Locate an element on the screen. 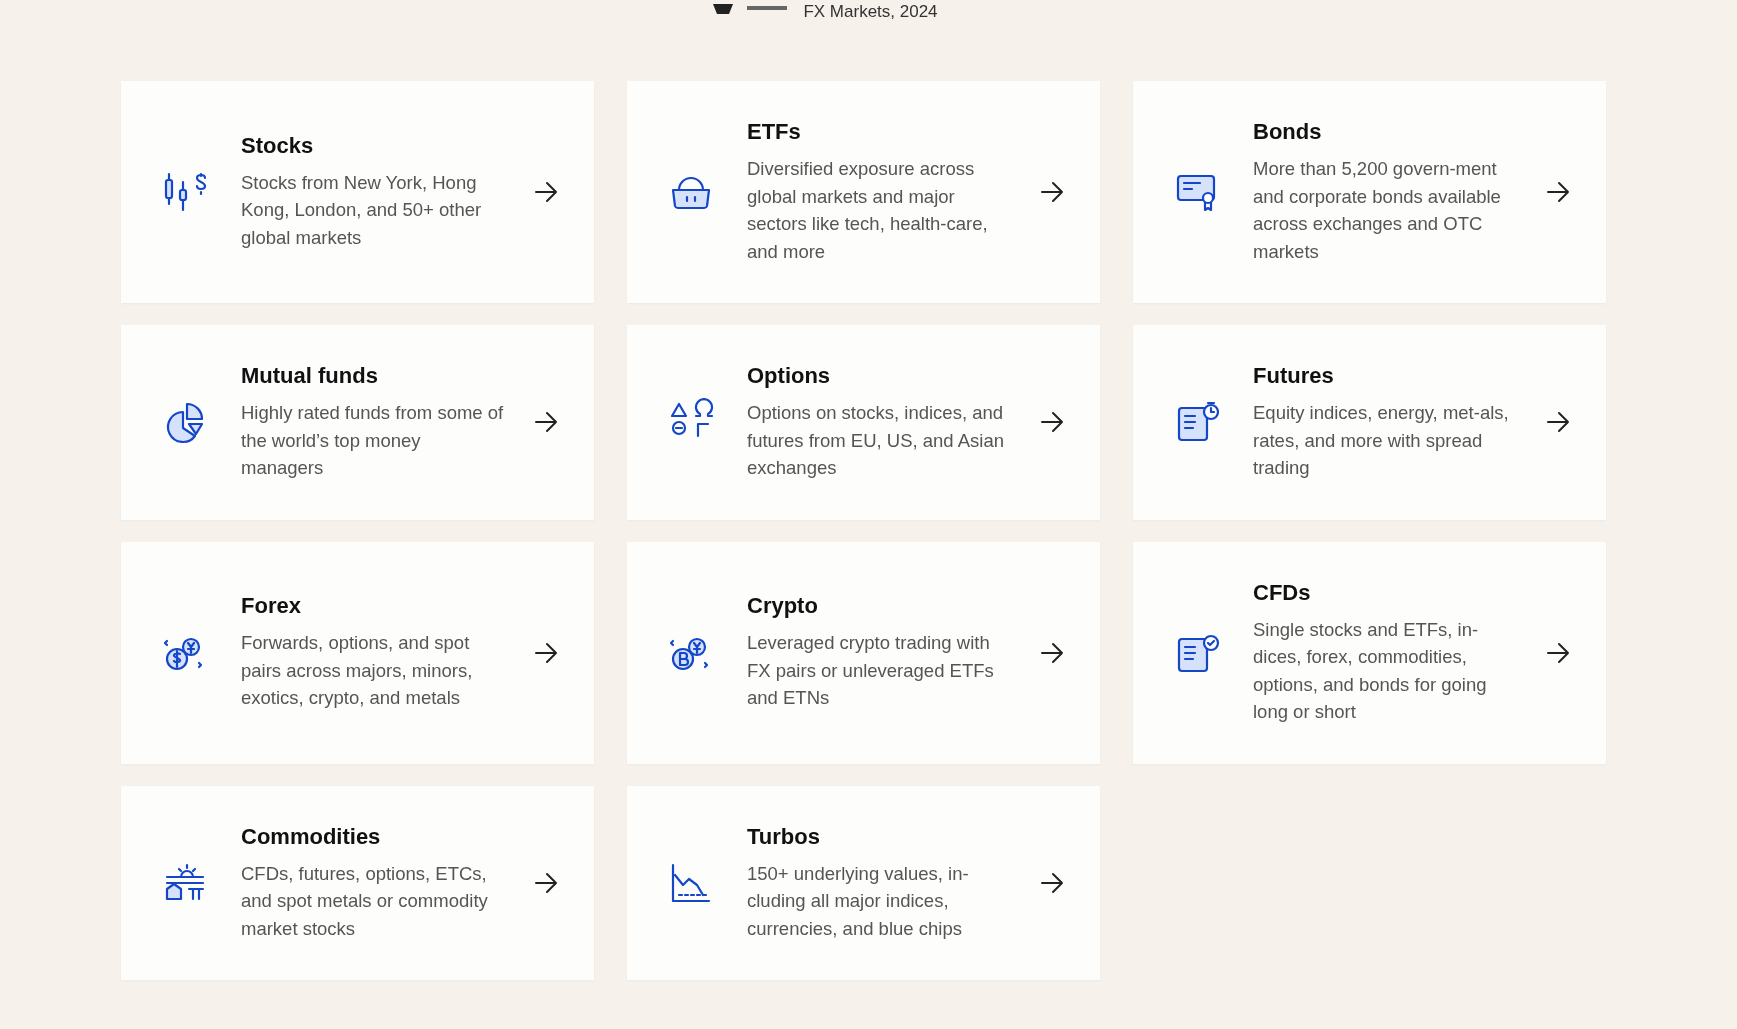  card-title: Commodities is located at coordinates (311, 836).